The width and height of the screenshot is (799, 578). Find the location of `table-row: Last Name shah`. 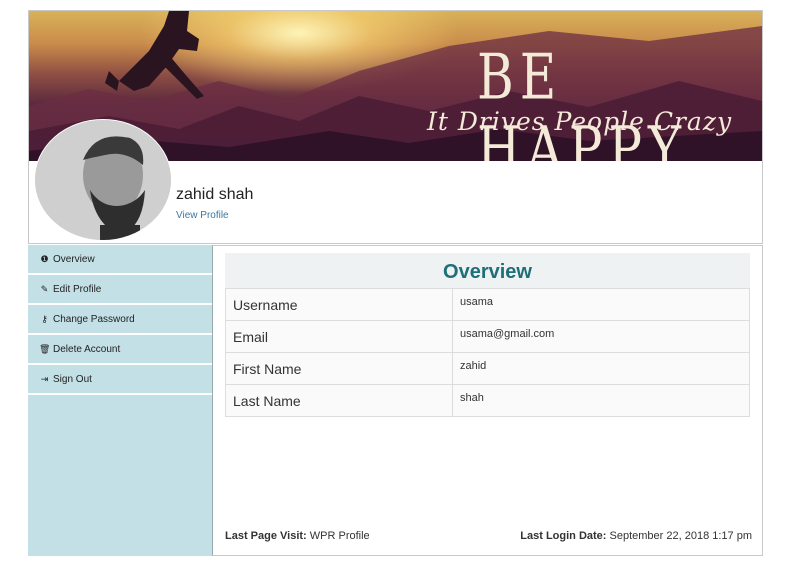

table-row: Last Name shah is located at coordinates (487, 400).